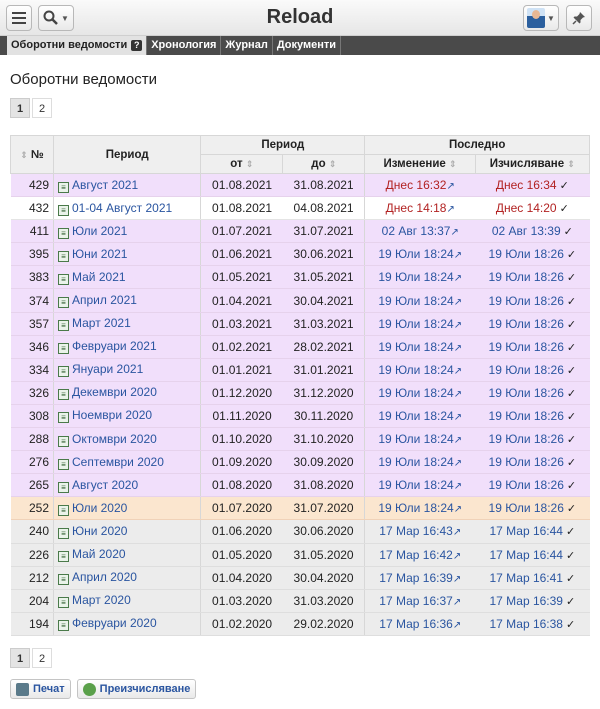 This screenshot has height=709, width=600. Describe the element at coordinates (99, 531) in the screenshot. I see `period-link: Юни 2020` at that location.